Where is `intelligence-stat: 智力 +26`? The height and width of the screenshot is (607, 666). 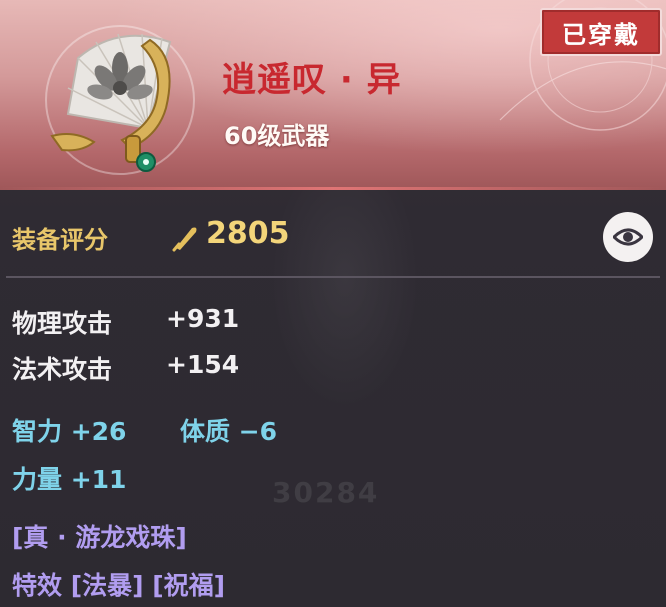 intelligence-stat: 智力 +26 is located at coordinates (69, 431).